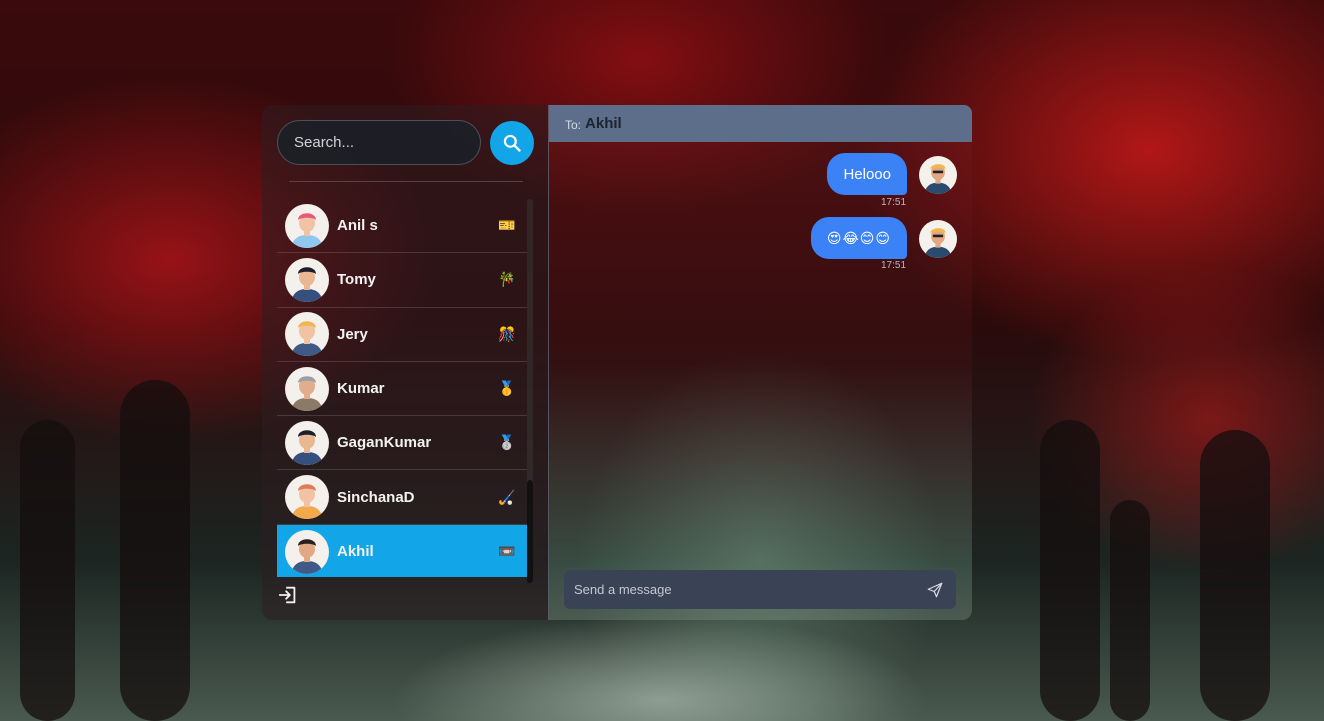 Image resolution: width=1324 pixels, height=721 pixels. Describe the element at coordinates (402, 335) in the screenshot. I see `contact-item: Jery 🎊` at that location.